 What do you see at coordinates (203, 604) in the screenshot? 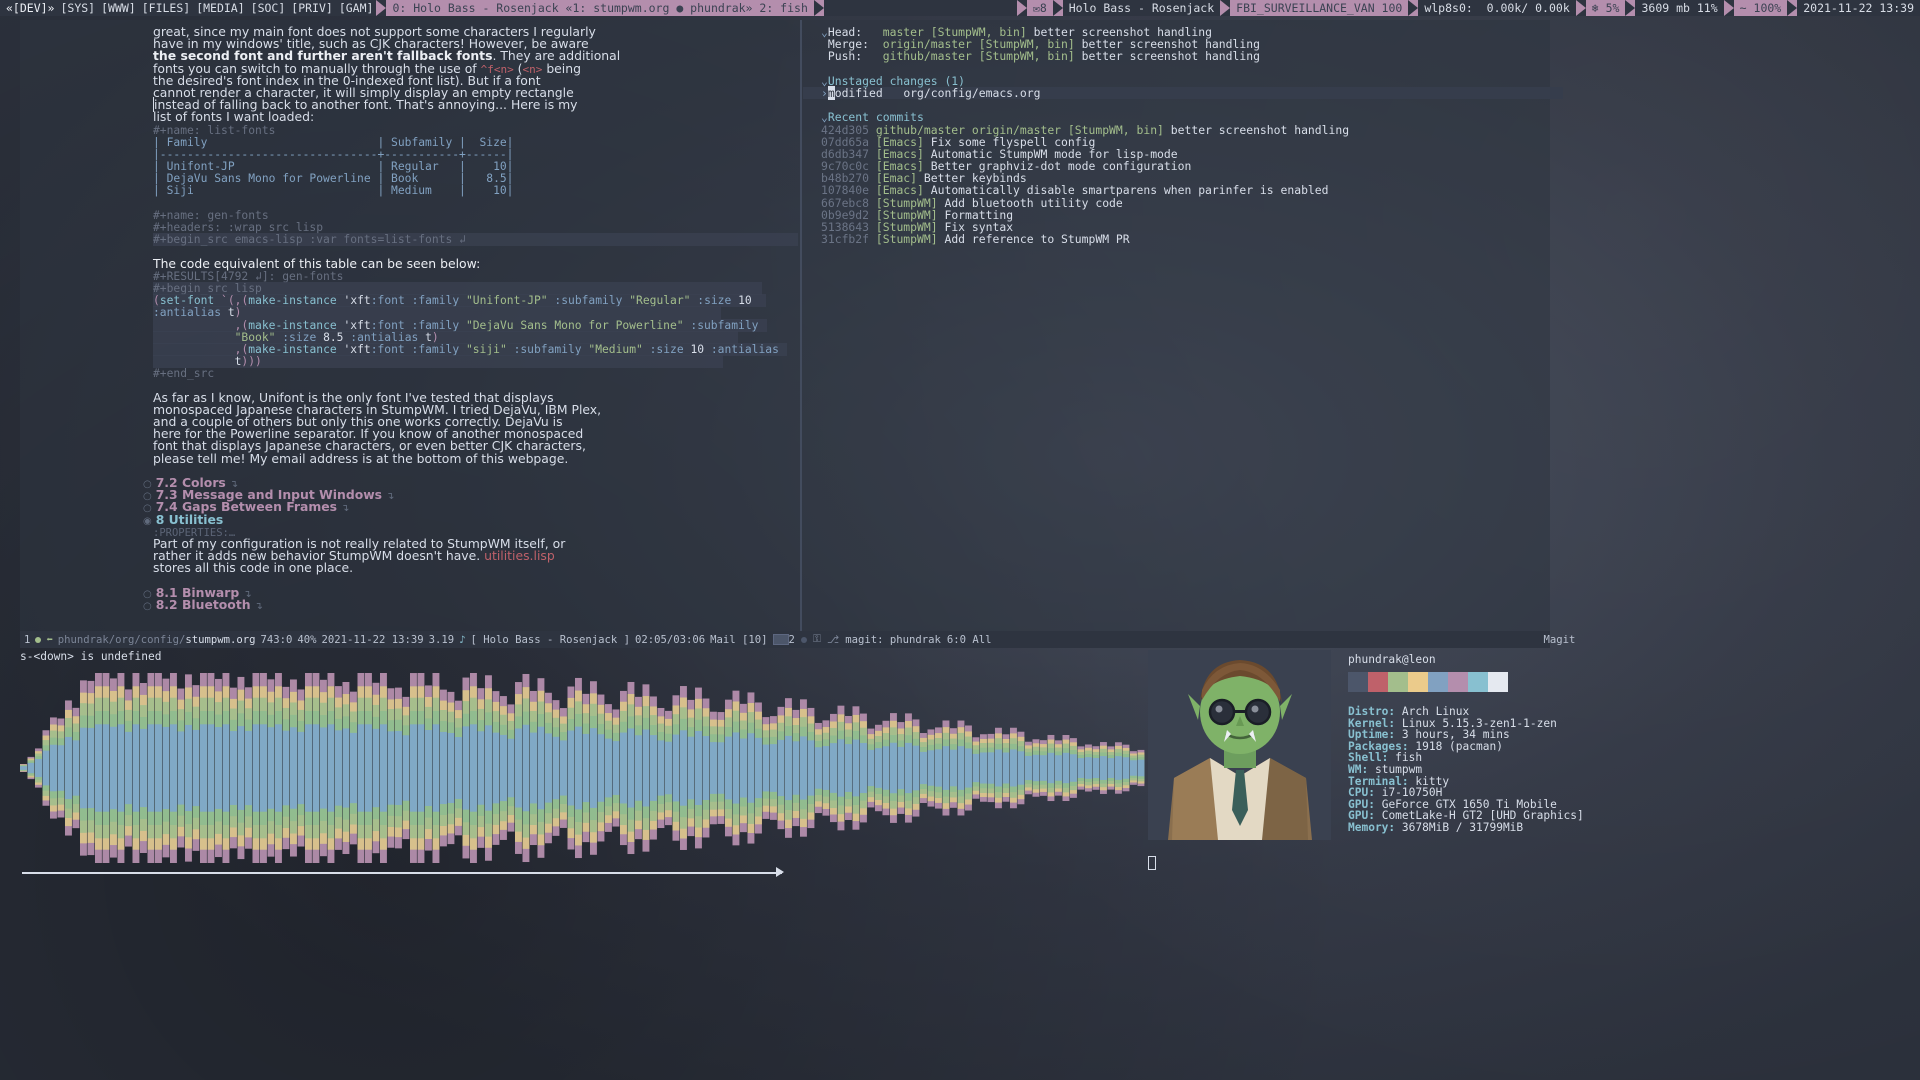
I see `org-heading-label: 8.2 Bluetooth` at bounding box center [203, 604].